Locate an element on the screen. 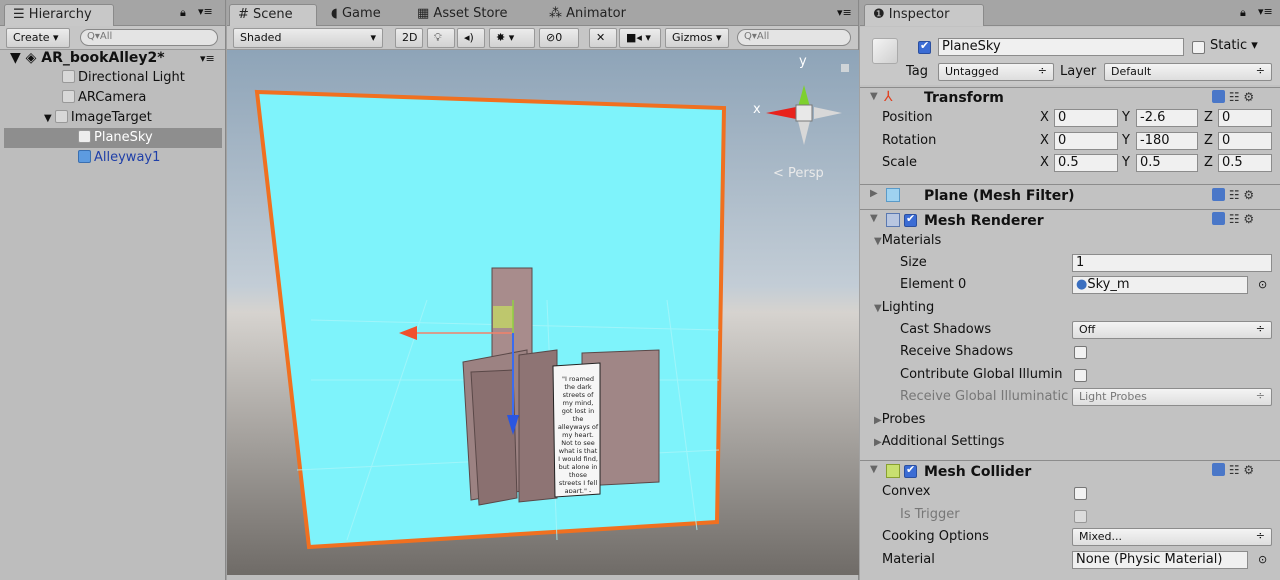 This screenshot has width=1280, height=580. tab-inspector: ❶ Inspector is located at coordinates (924, 15).